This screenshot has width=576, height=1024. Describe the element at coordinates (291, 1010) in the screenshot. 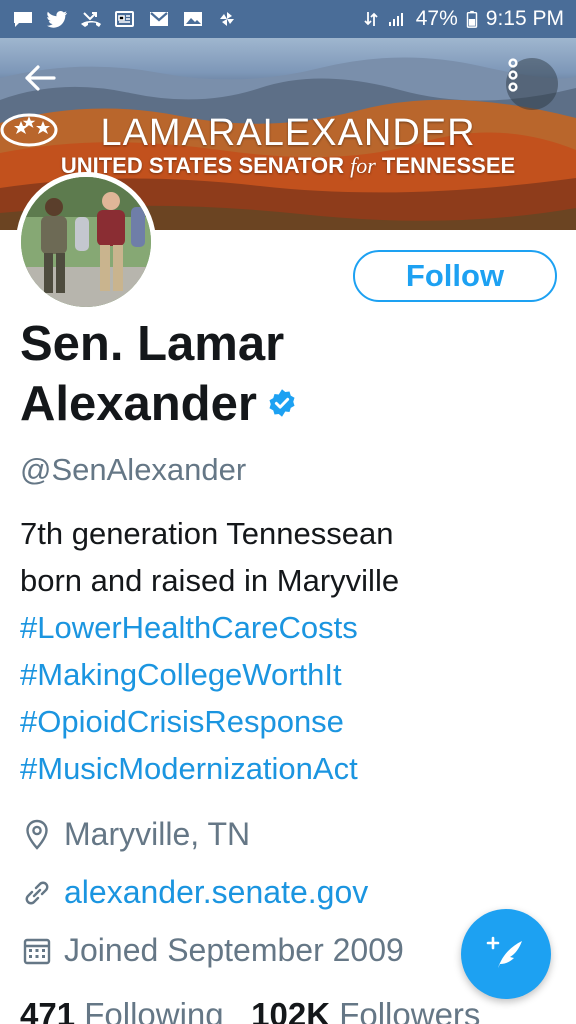

I see `followers-count: 102K` at that location.